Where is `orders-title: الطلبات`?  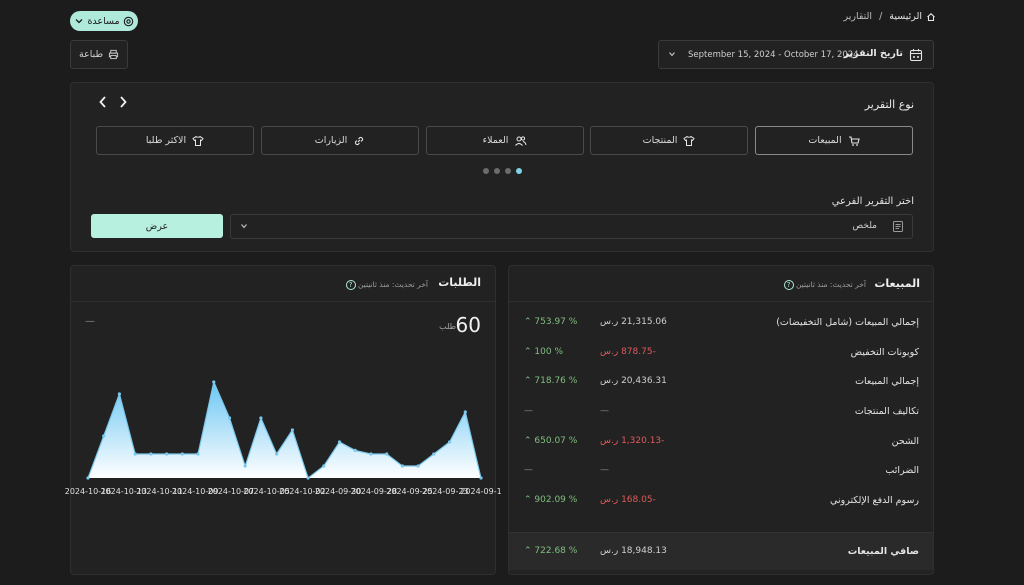
orders-title: الطلبات is located at coordinates (459, 282).